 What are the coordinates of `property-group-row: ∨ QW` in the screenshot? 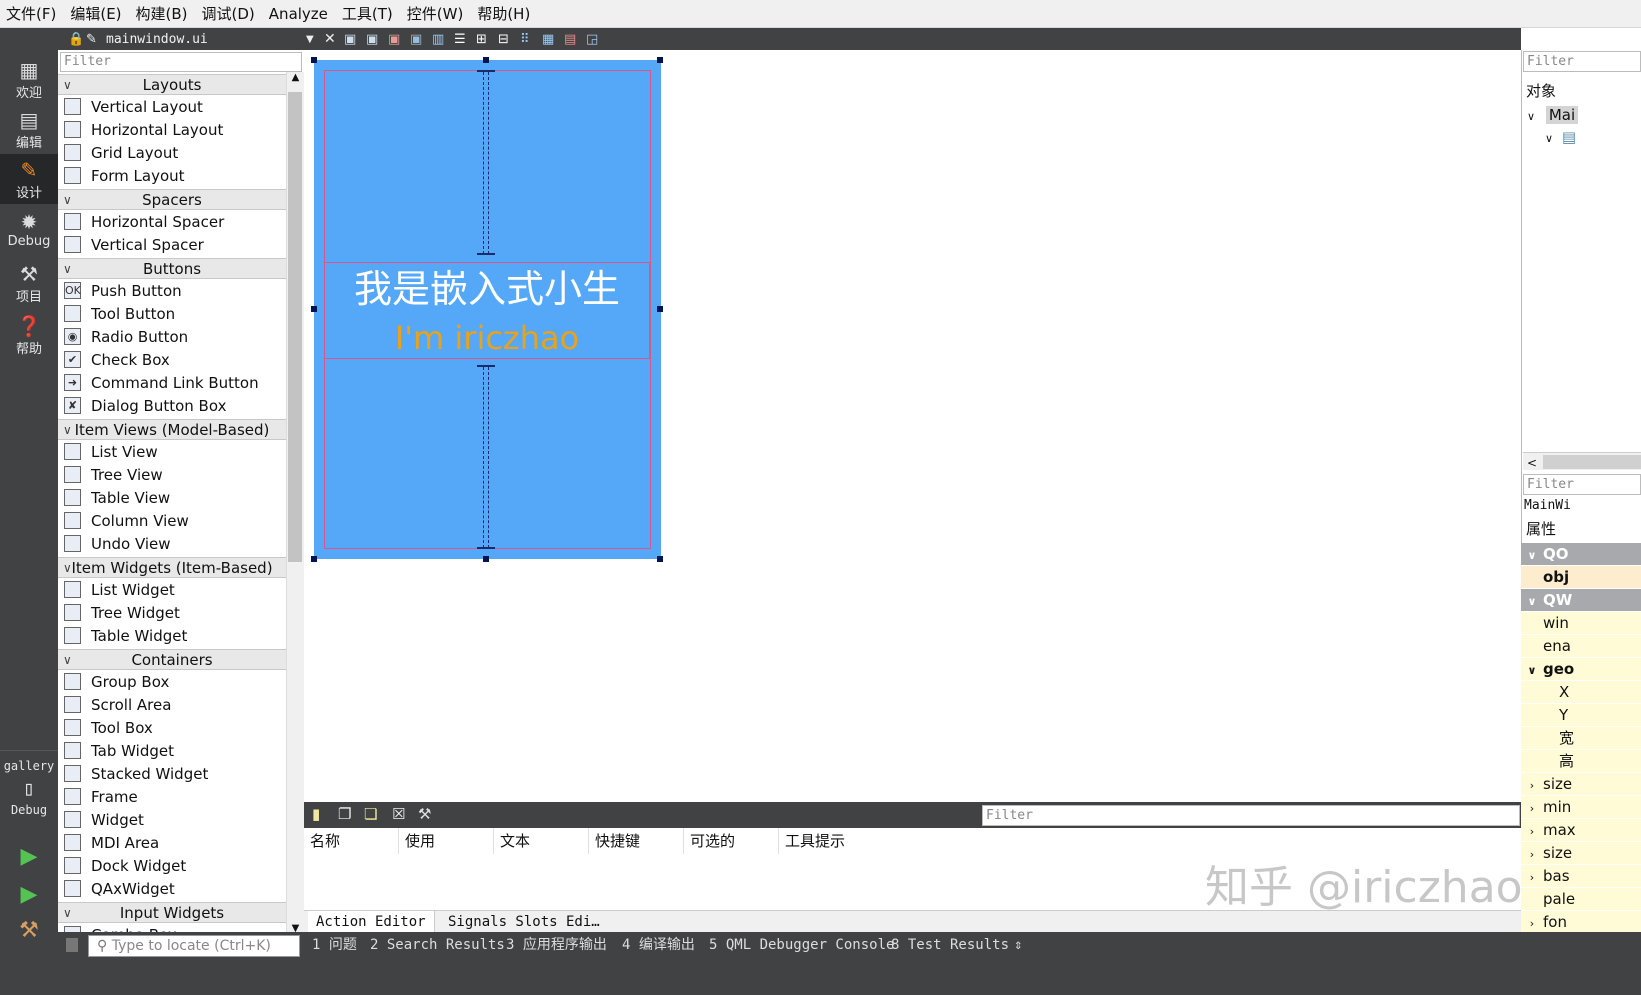 It's located at (1581, 600).